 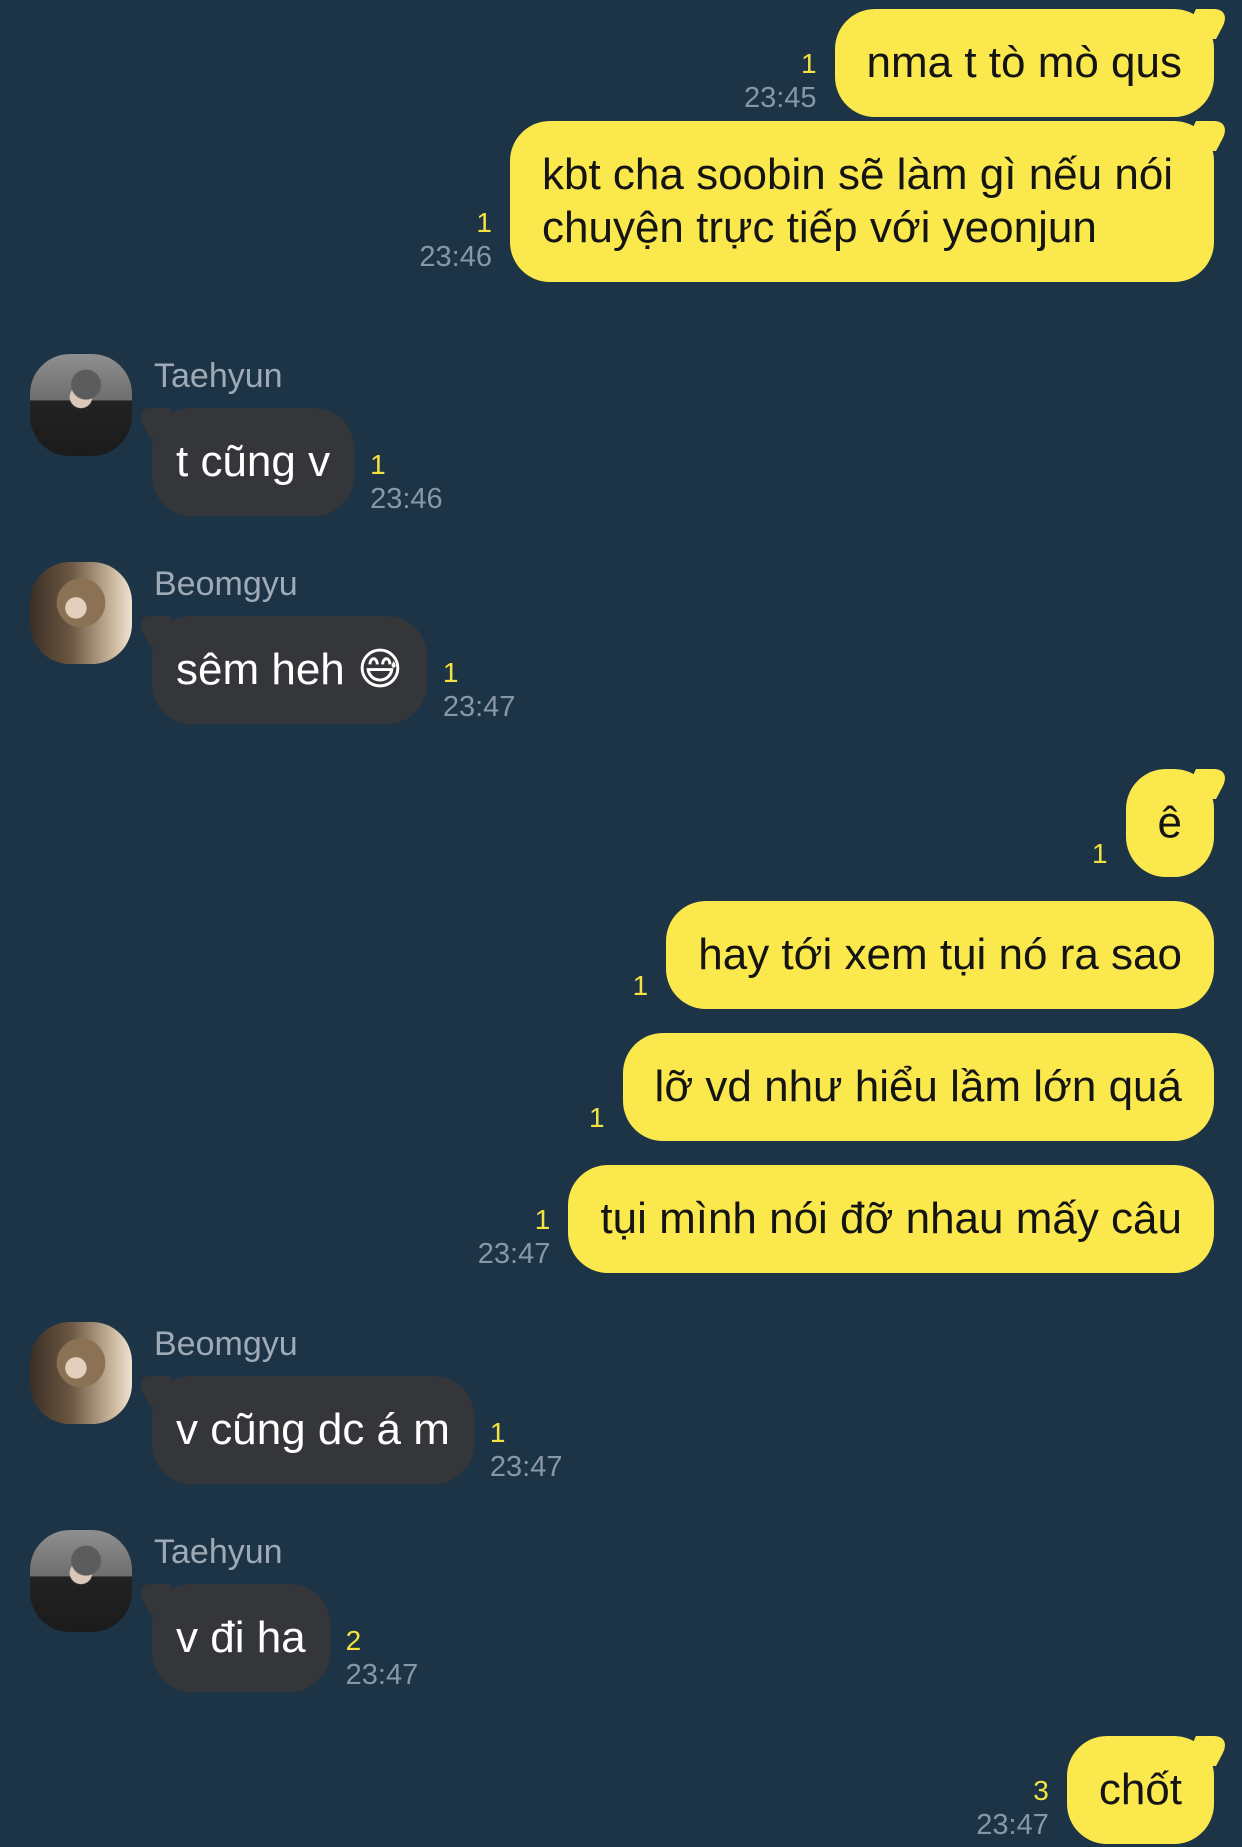 What do you see at coordinates (353, 1640) in the screenshot?
I see `unread-count: 2` at bounding box center [353, 1640].